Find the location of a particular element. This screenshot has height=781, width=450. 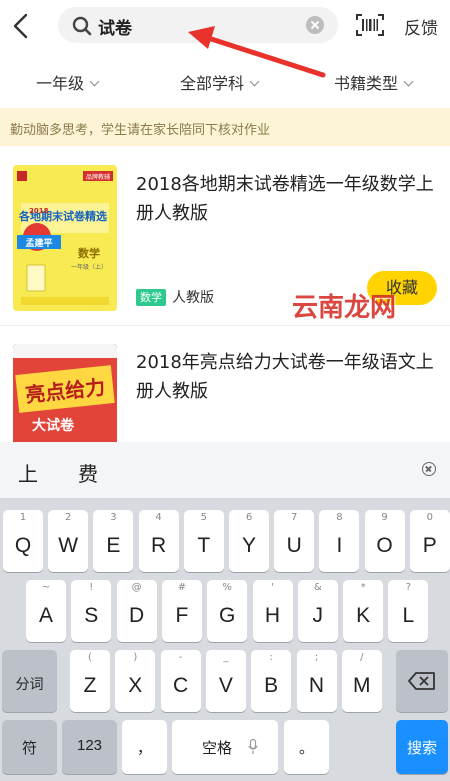

search-icon is located at coordinates (82, 26).